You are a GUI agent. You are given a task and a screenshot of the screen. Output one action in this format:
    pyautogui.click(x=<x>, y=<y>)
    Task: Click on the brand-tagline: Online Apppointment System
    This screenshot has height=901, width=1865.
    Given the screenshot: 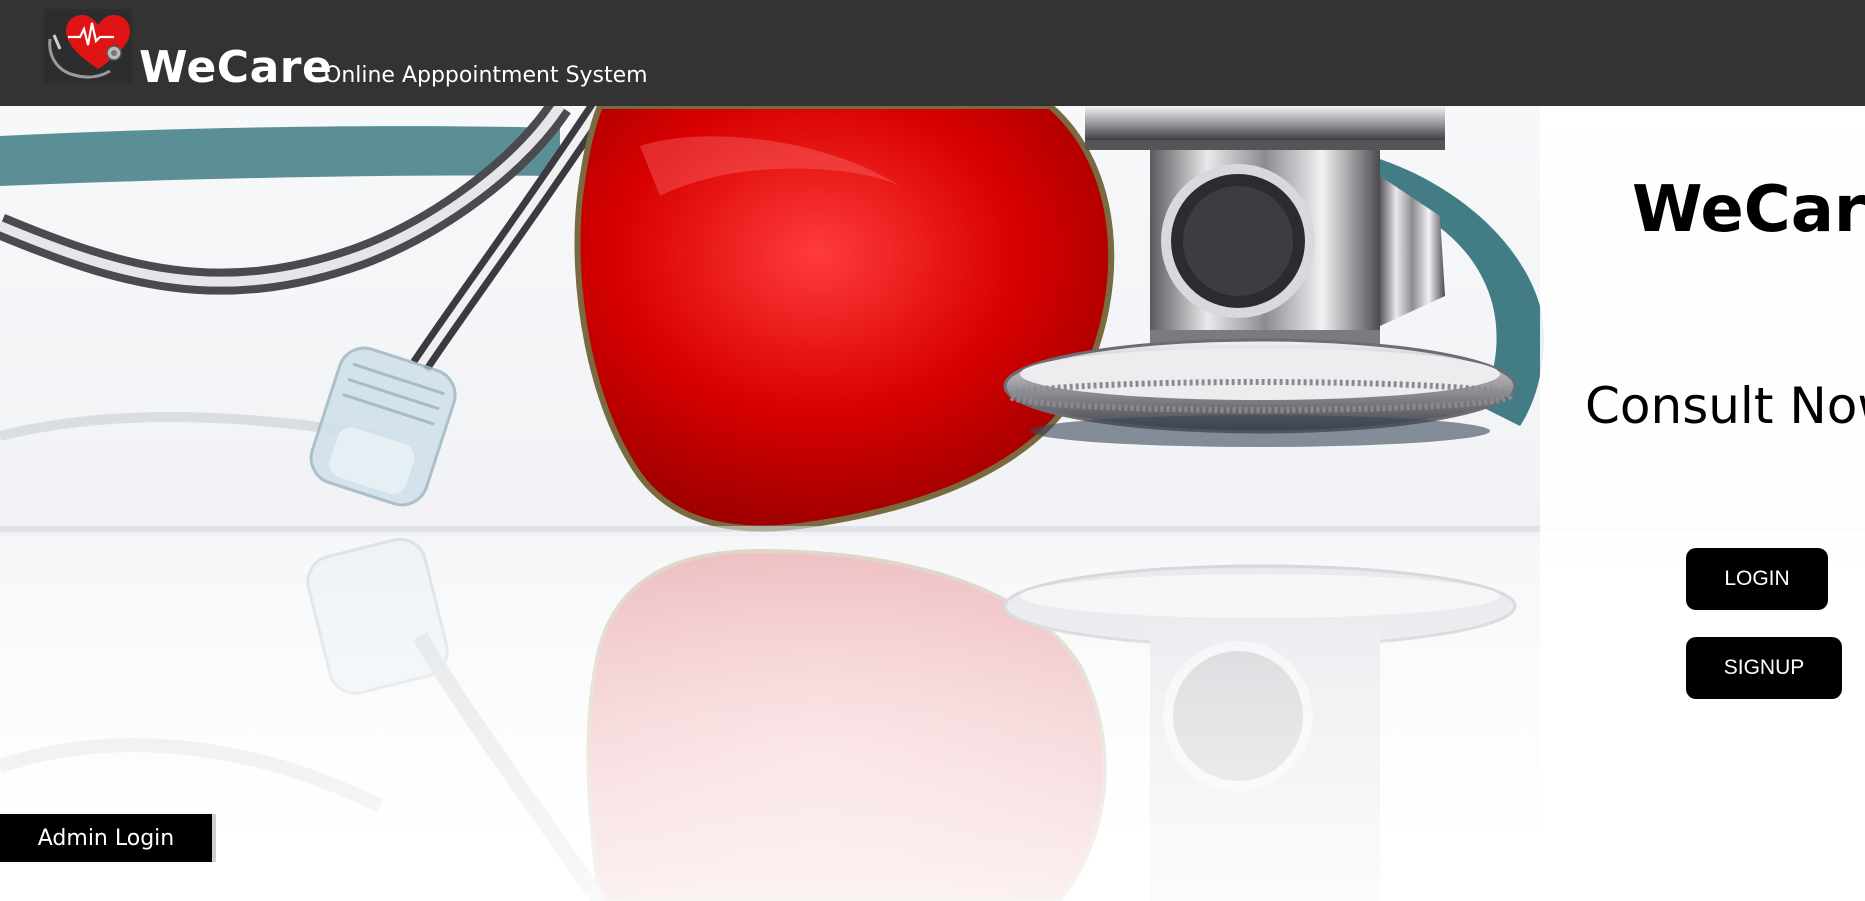 What is the action you would take?
    pyautogui.click(x=486, y=75)
    